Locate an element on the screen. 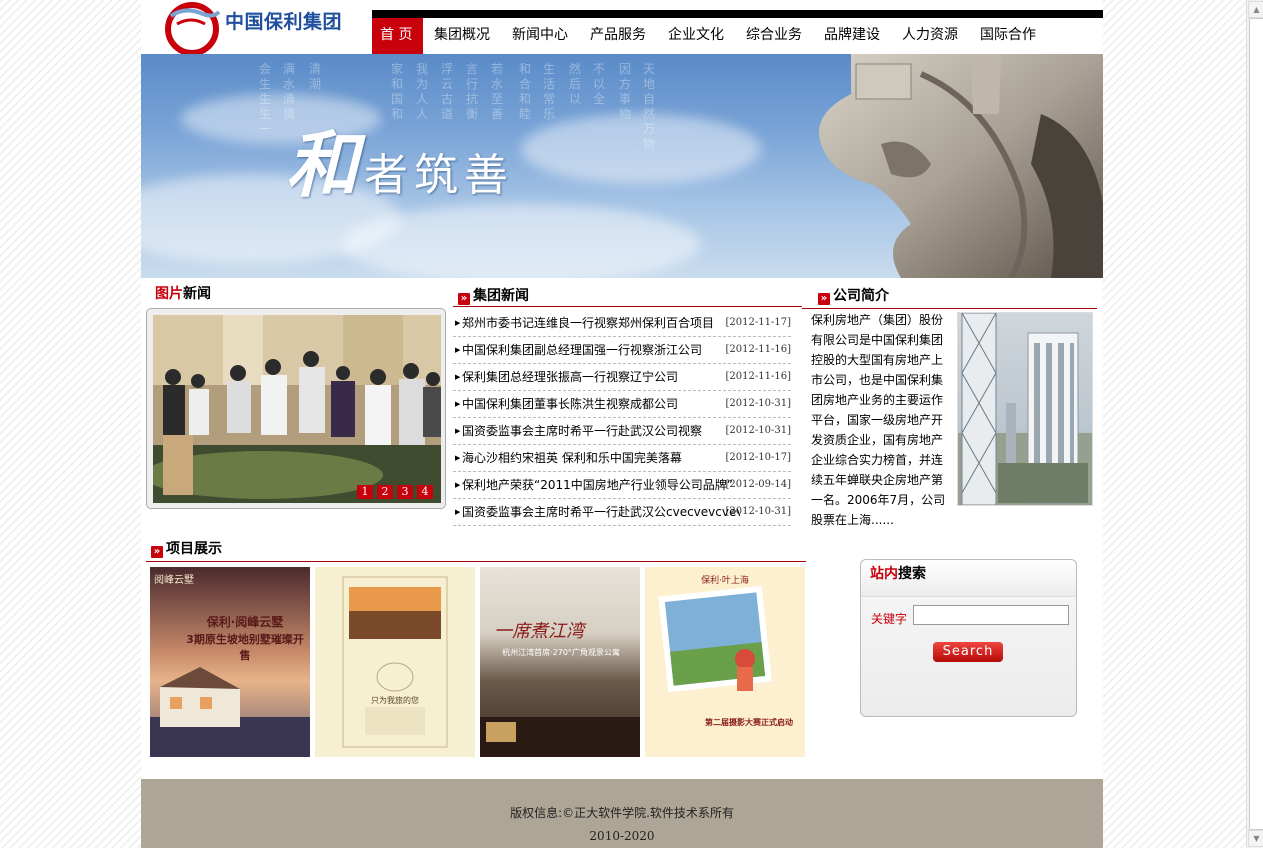 Image resolution: width=1263 pixels, height=848 pixels. news-item: ▶ 中国保利集团副总经理国强一行视察浙江公司 [2012-11-16] is located at coordinates (622, 350).